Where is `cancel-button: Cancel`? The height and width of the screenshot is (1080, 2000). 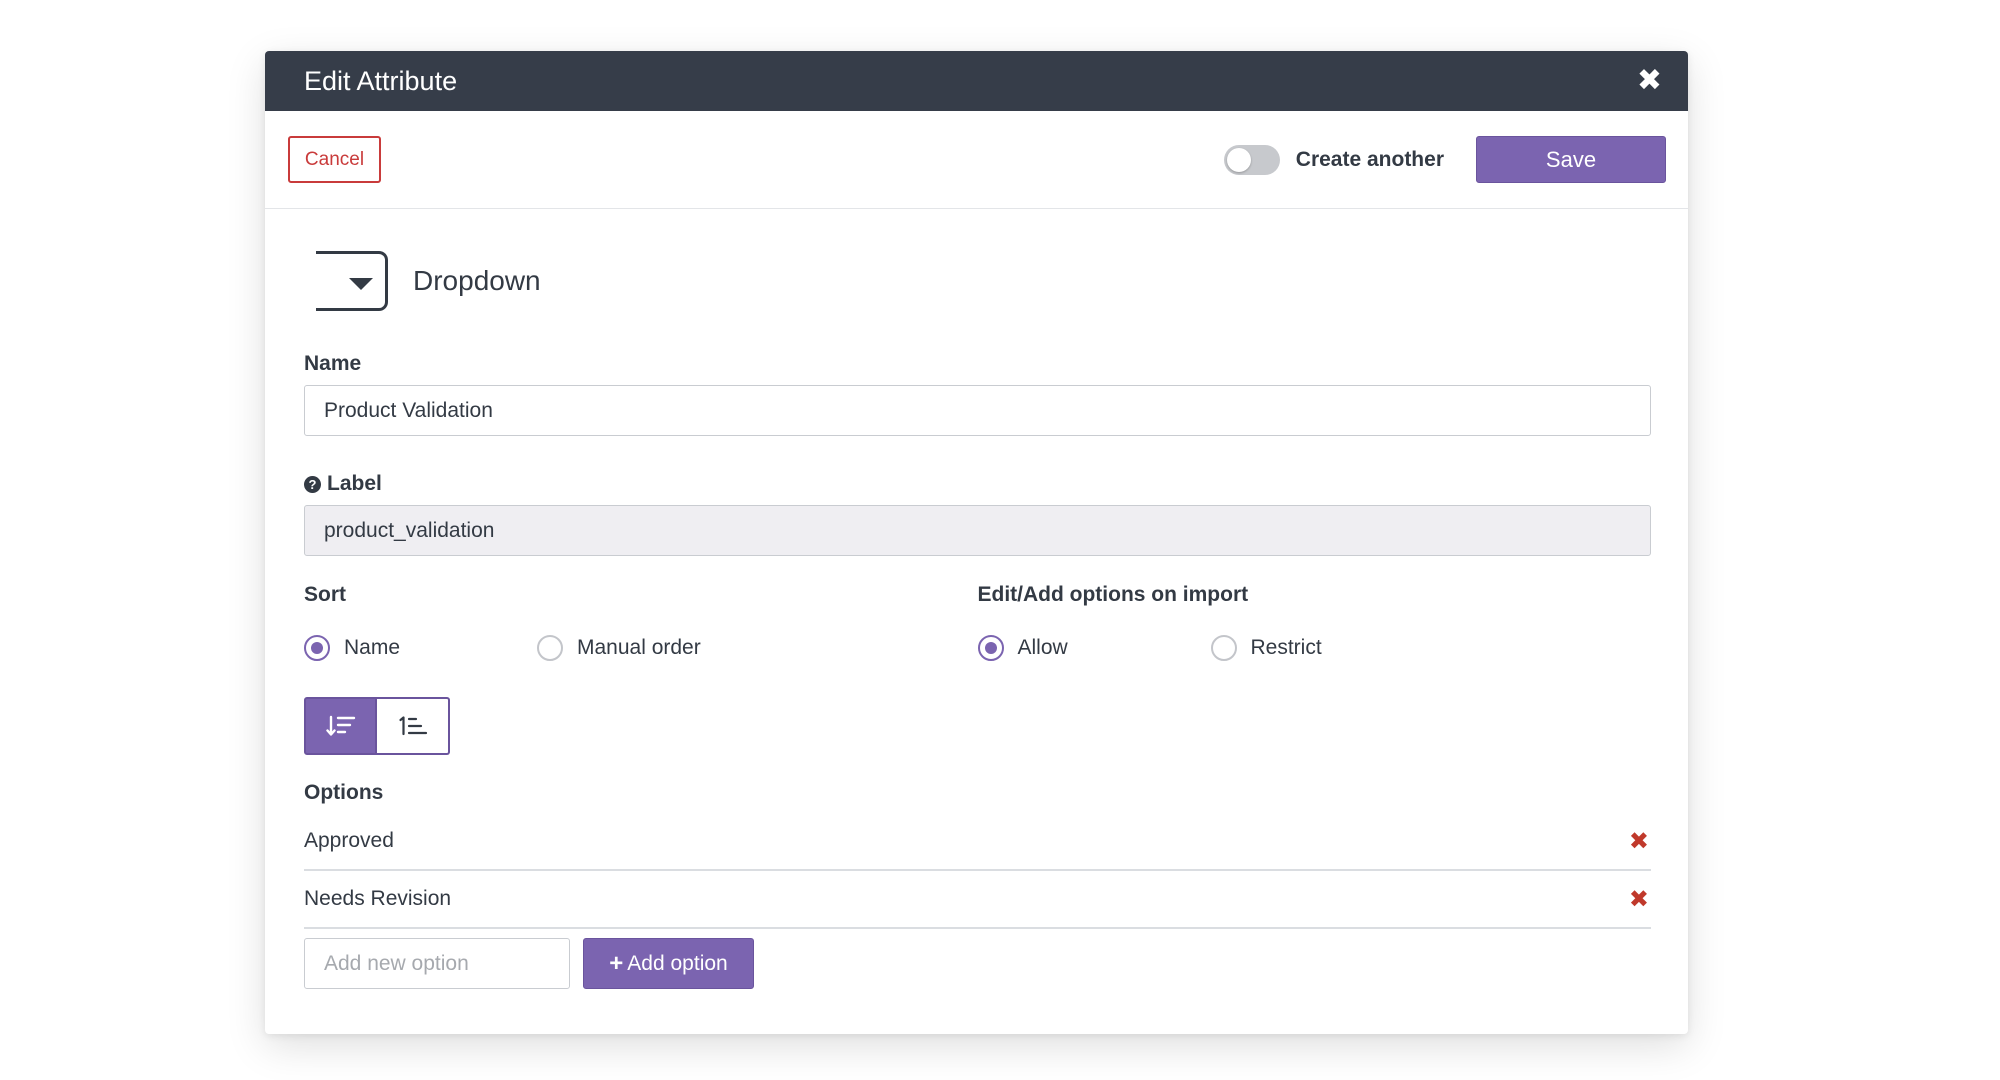 cancel-button: Cancel is located at coordinates (334, 159).